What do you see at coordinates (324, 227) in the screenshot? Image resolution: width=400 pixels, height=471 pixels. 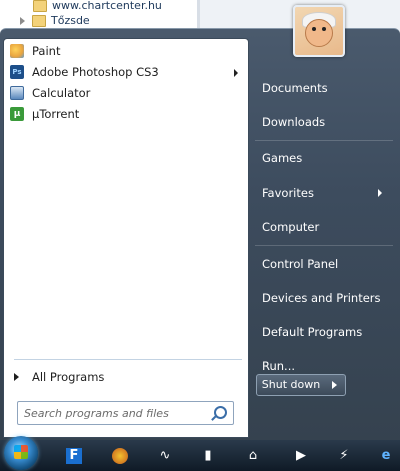 I see `right-item-computer: Computer` at bounding box center [324, 227].